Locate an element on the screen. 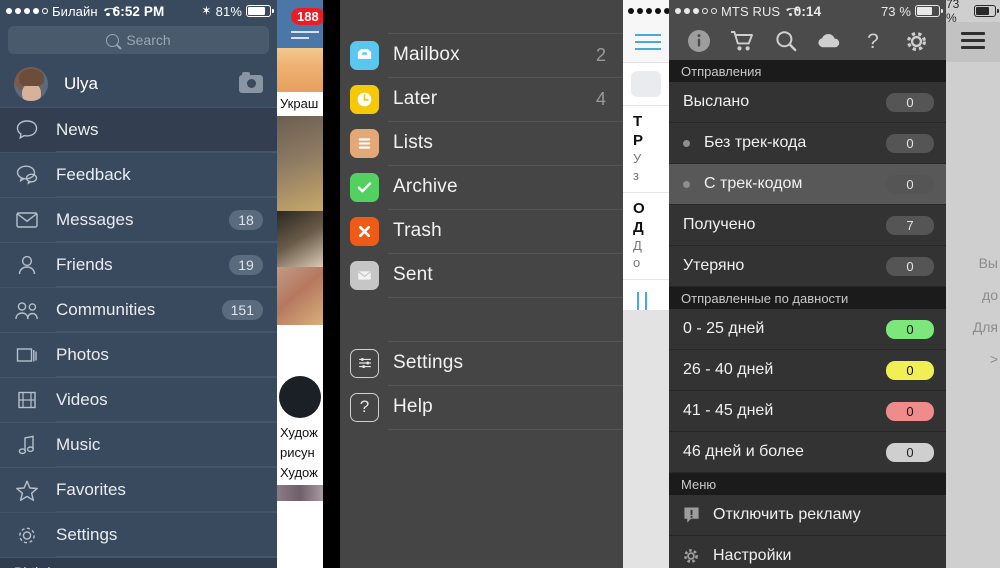 The height and width of the screenshot is (568, 1000). sidebar-item-label: News is located at coordinates (77, 129).